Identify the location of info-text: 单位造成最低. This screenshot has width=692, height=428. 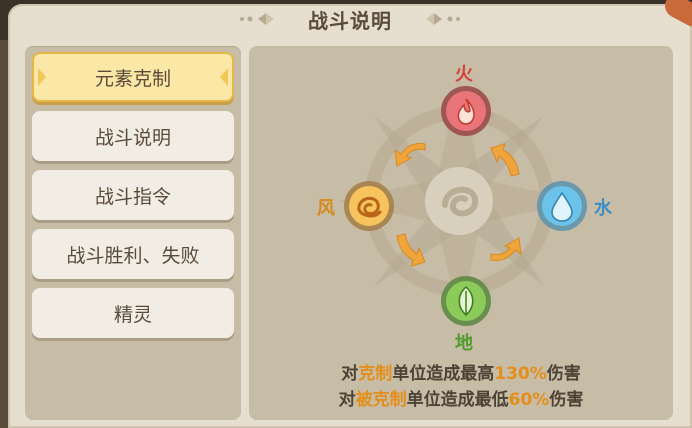
(457, 400).